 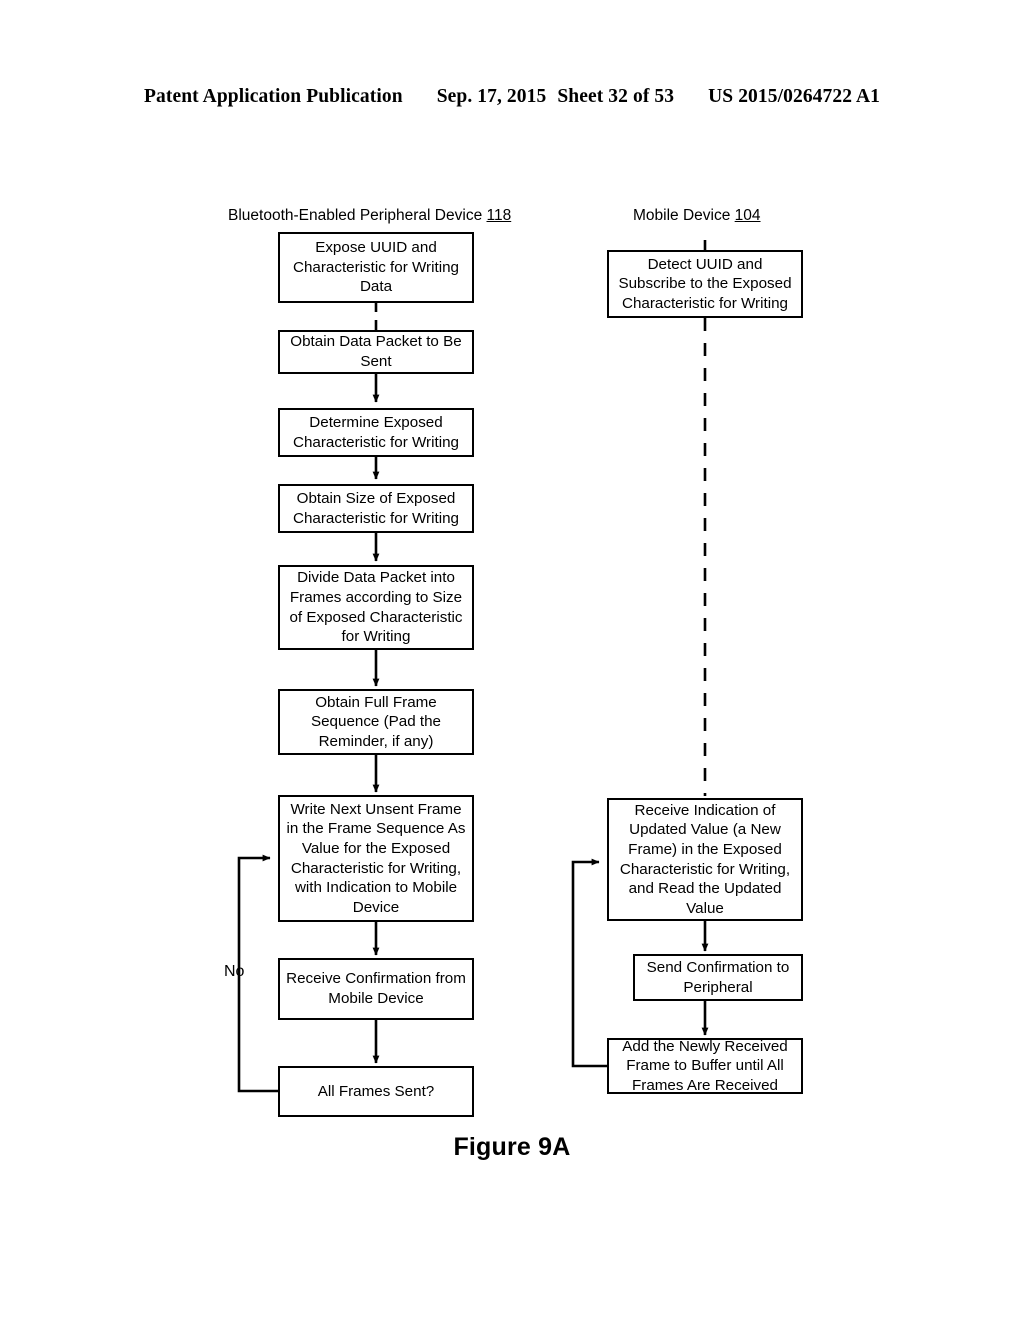 What do you see at coordinates (376, 989) in the screenshot?
I see `node-receive-confirmation: Receive Confirmation from Mobile Device` at bounding box center [376, 989].